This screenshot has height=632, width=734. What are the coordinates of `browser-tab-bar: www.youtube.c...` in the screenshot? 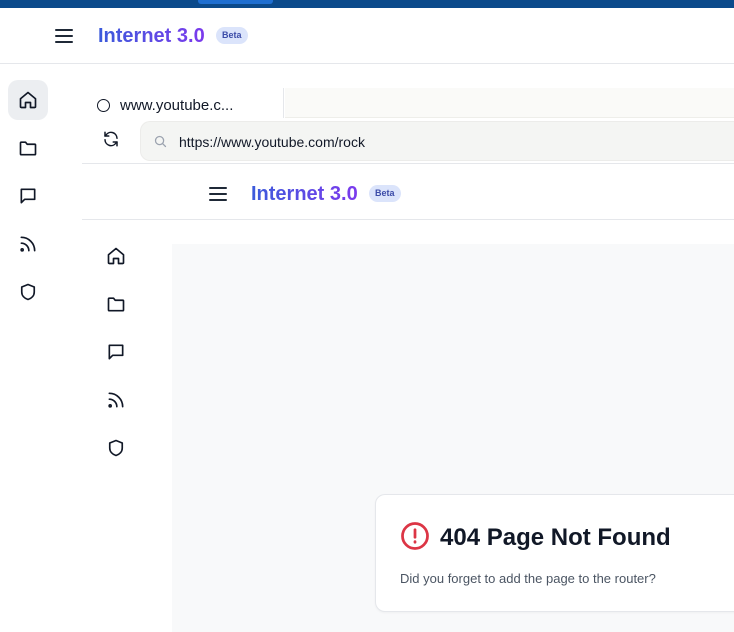 It's located at (408, 103).